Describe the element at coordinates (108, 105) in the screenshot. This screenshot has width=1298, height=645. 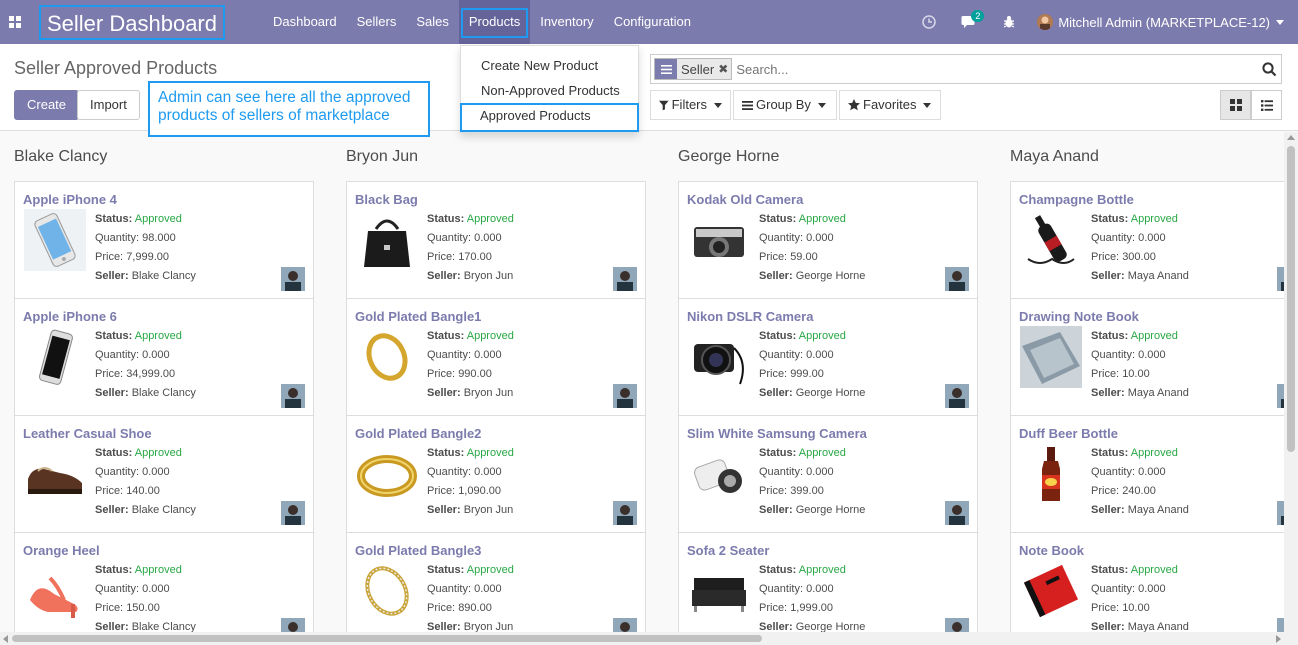
I see `import-button: Import` at that location.